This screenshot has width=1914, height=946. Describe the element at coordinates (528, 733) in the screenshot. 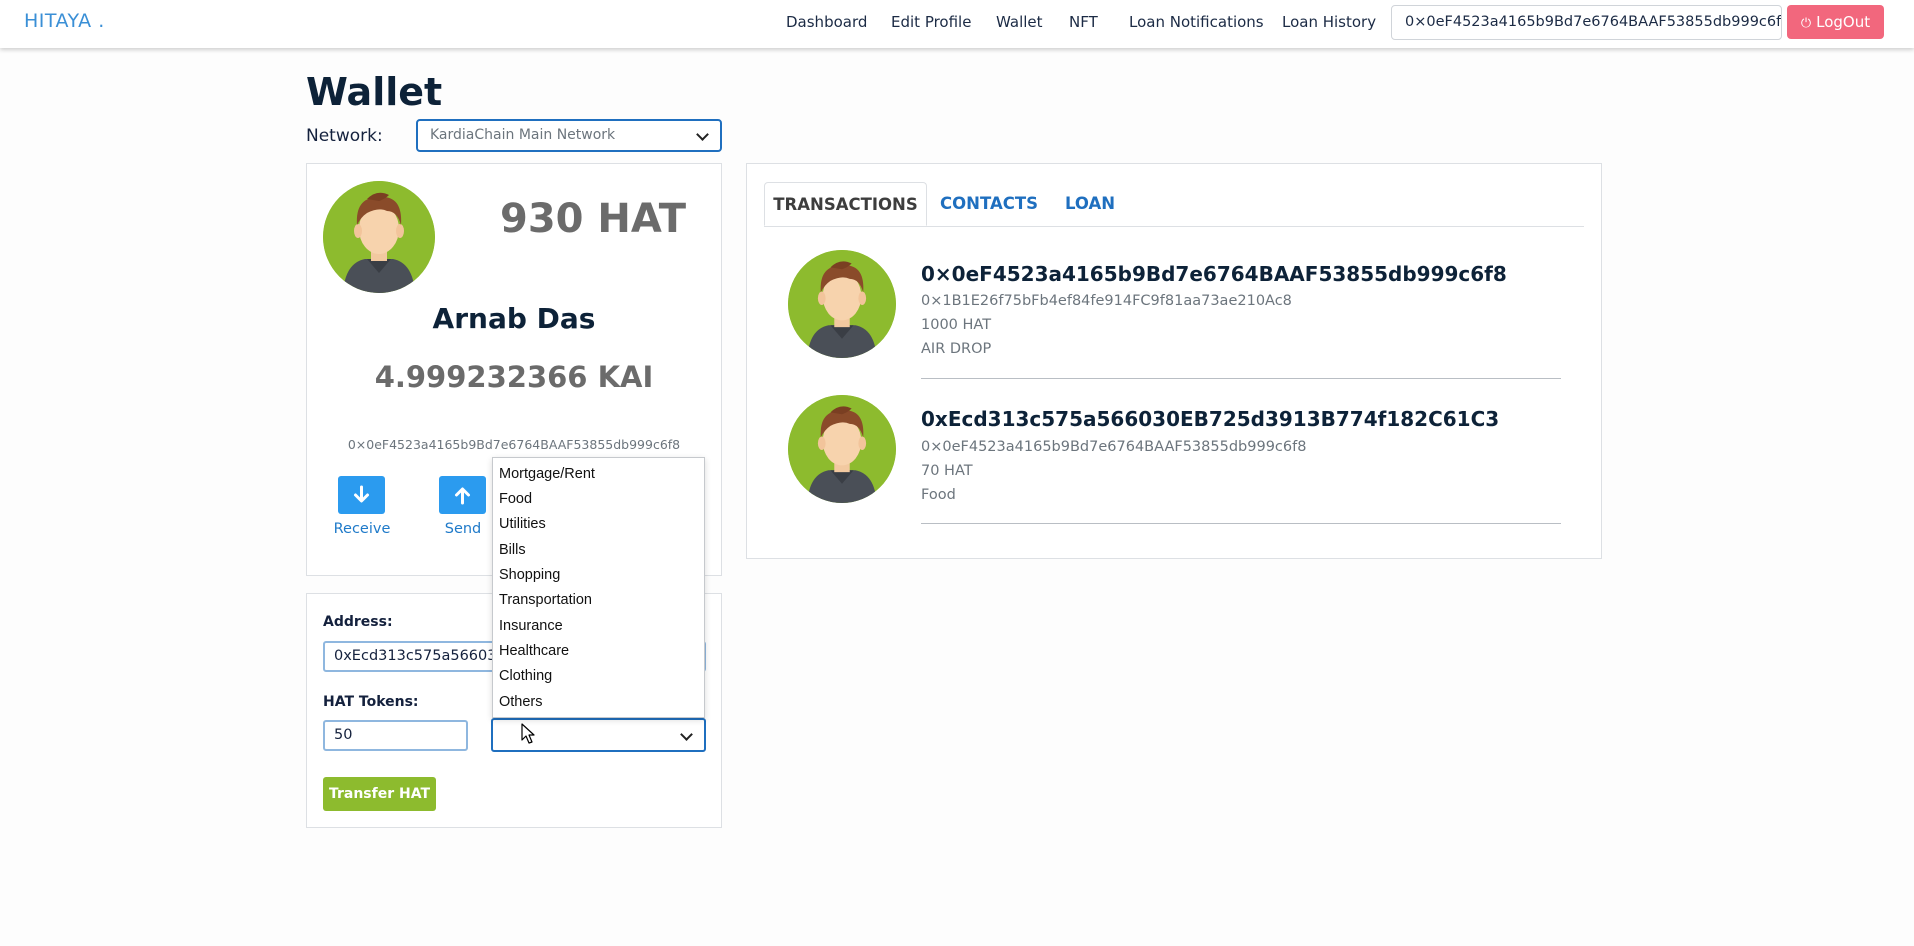

I see `mouse-cursor-icon` at that location.